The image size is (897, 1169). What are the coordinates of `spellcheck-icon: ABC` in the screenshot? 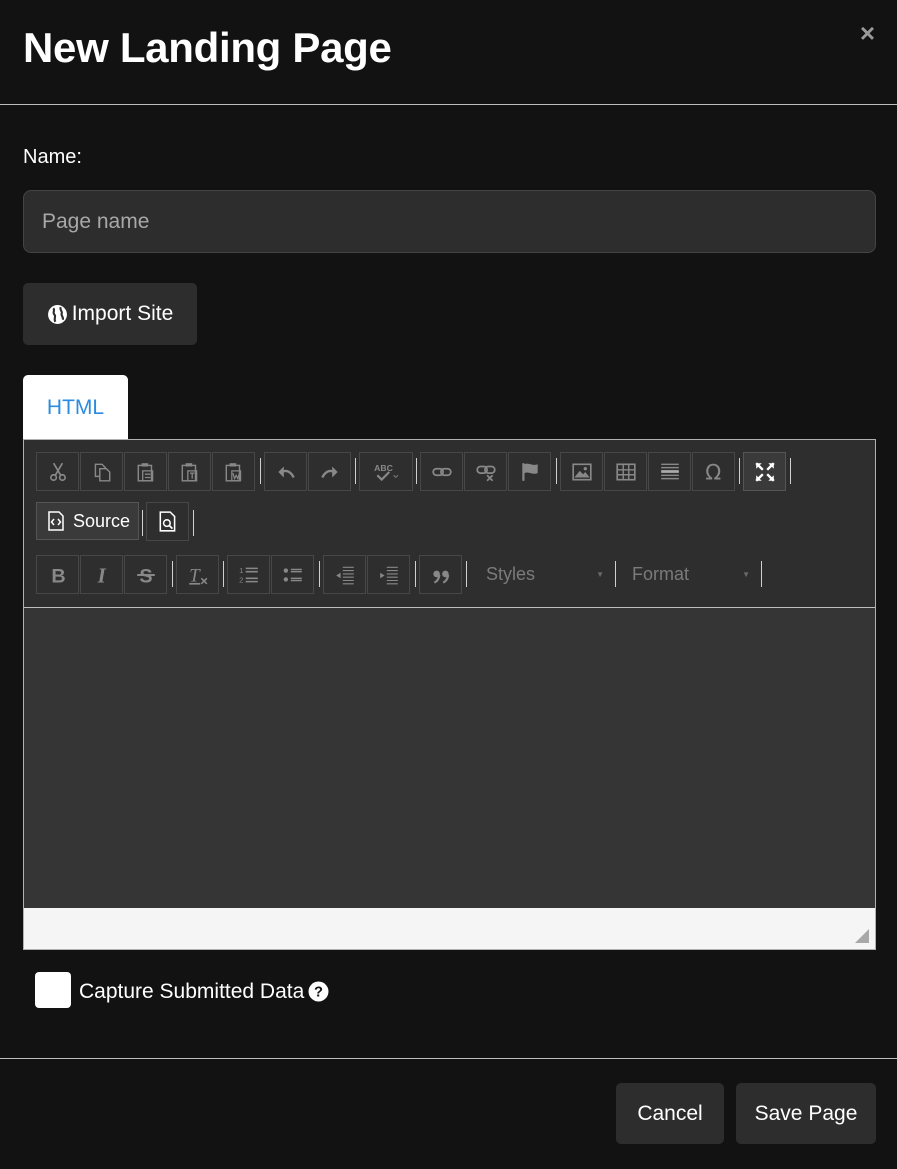 It's located at (386, 471).